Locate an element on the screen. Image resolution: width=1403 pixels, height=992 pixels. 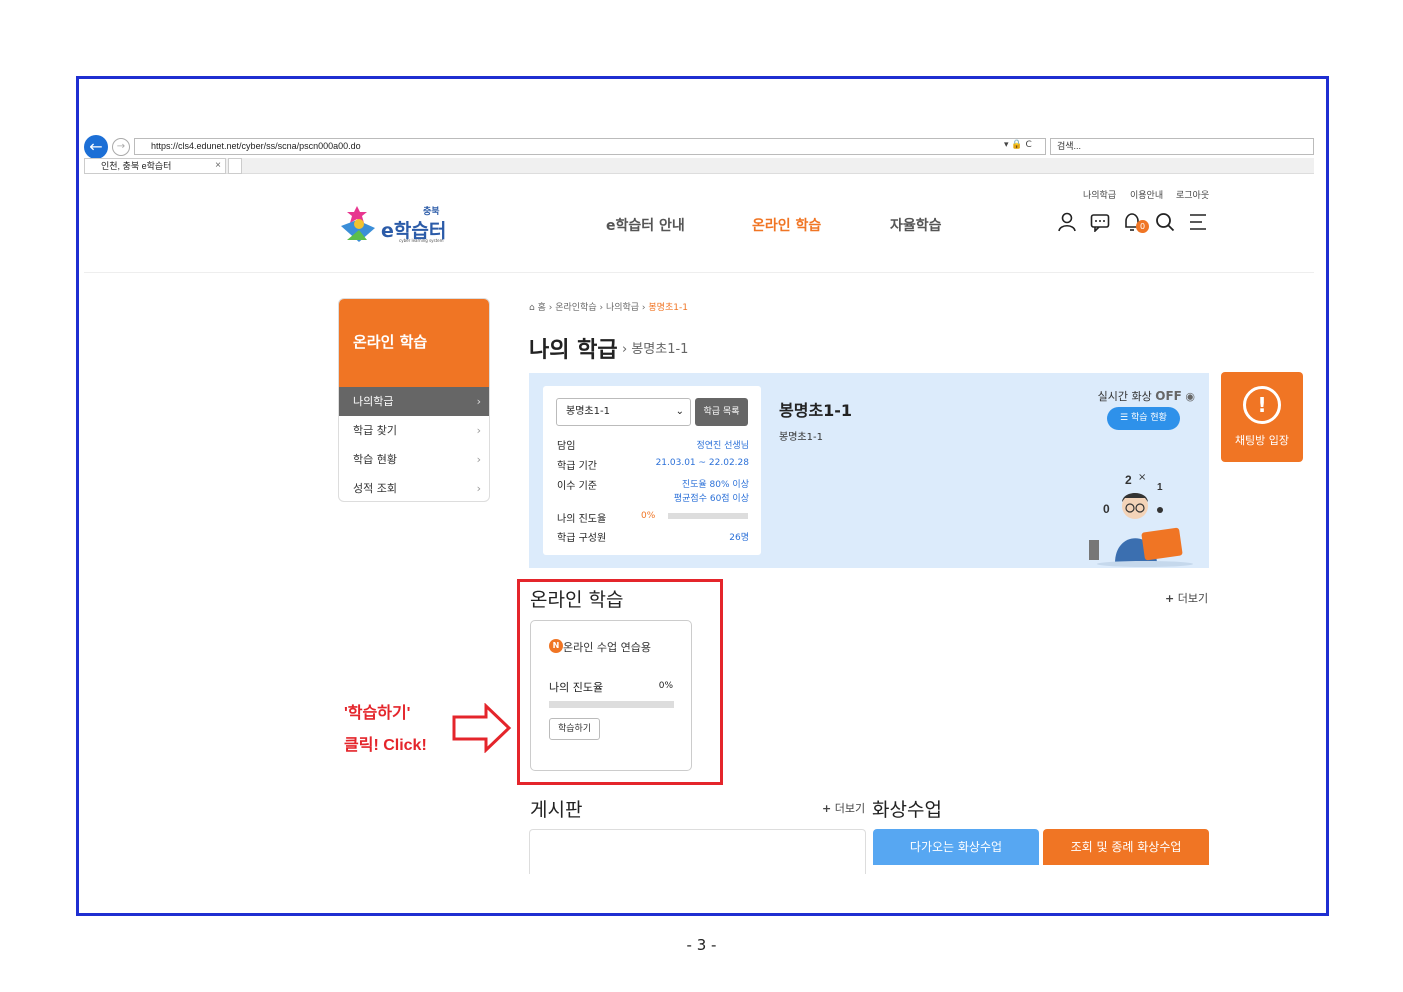
side-menu-item-status: 학습 현황 › is located at coordinates (414, 459).